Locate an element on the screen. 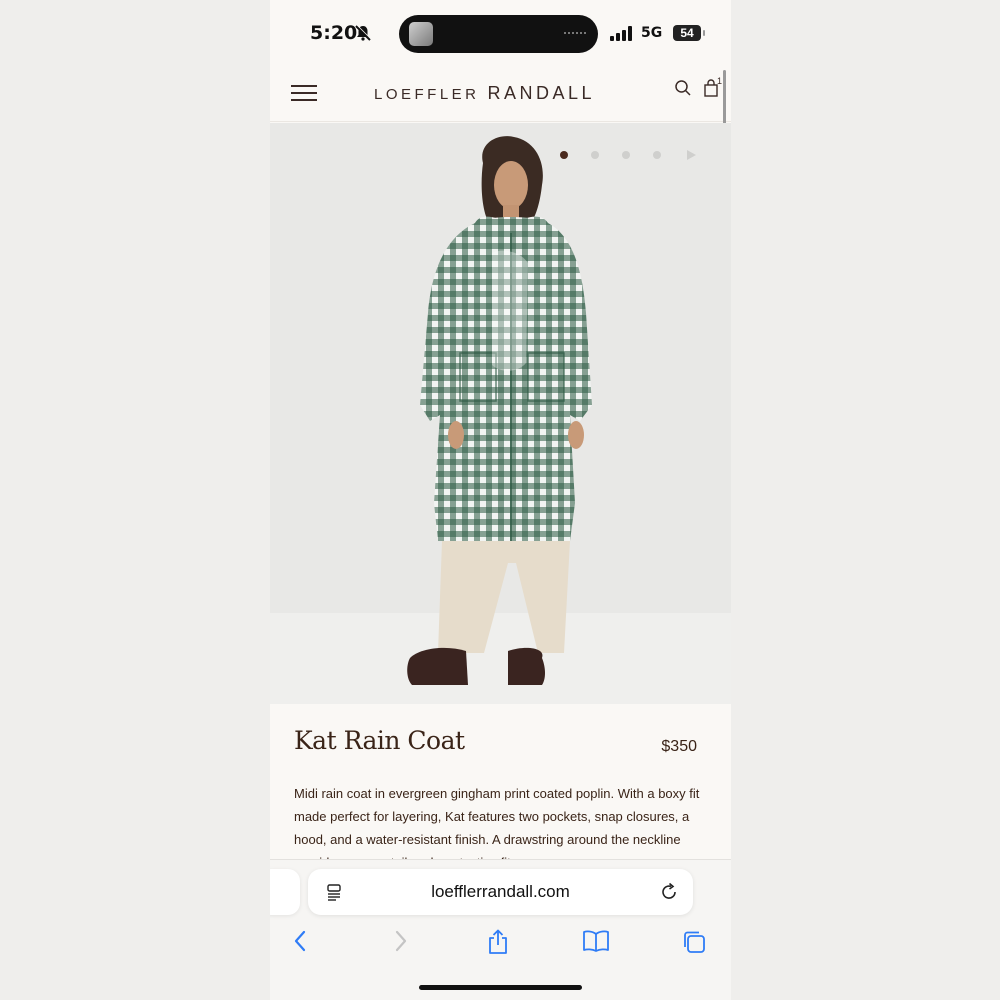 The image size is (1000, 1000). hamburger-icon is located at coordinates (304, 94).